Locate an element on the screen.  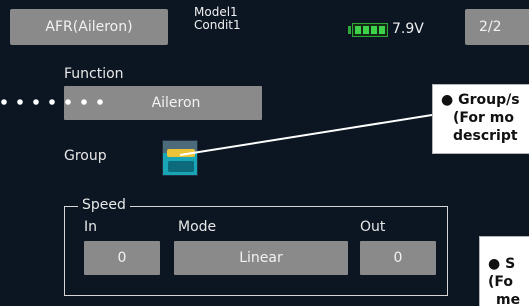
group-label: Group is located at coordinates (85, 156).